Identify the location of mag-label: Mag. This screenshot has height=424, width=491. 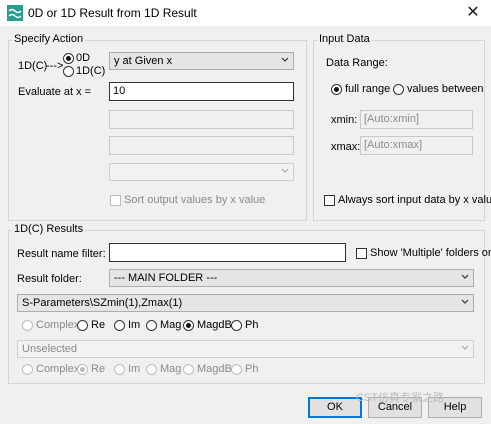
(171, 325).